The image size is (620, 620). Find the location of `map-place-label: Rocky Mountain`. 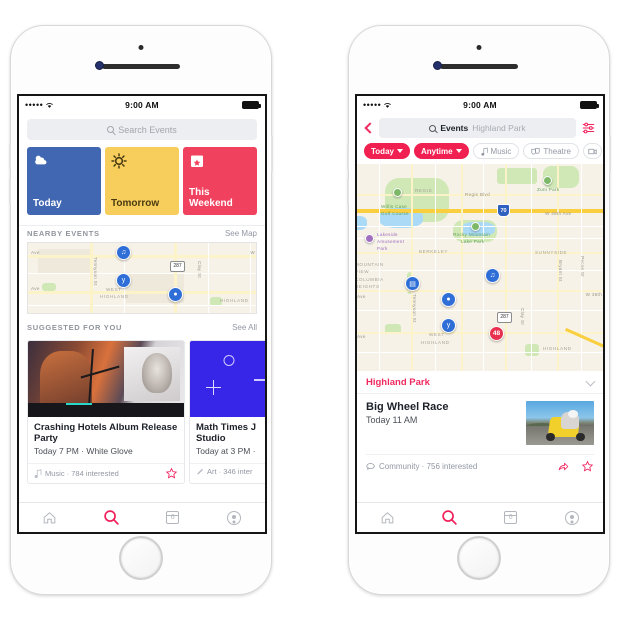

map-place-label: Rocky Mountain is located at coordinates (472, 234).